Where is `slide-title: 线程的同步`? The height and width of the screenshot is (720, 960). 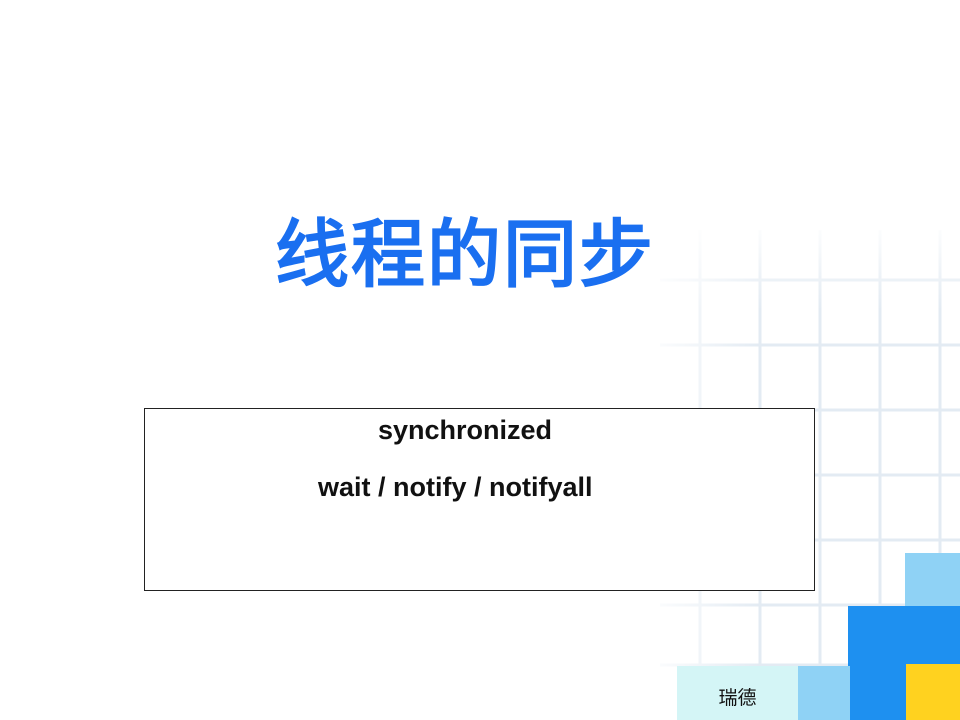 slide-title: 线程的同步 is located at coordinates (465, 255).